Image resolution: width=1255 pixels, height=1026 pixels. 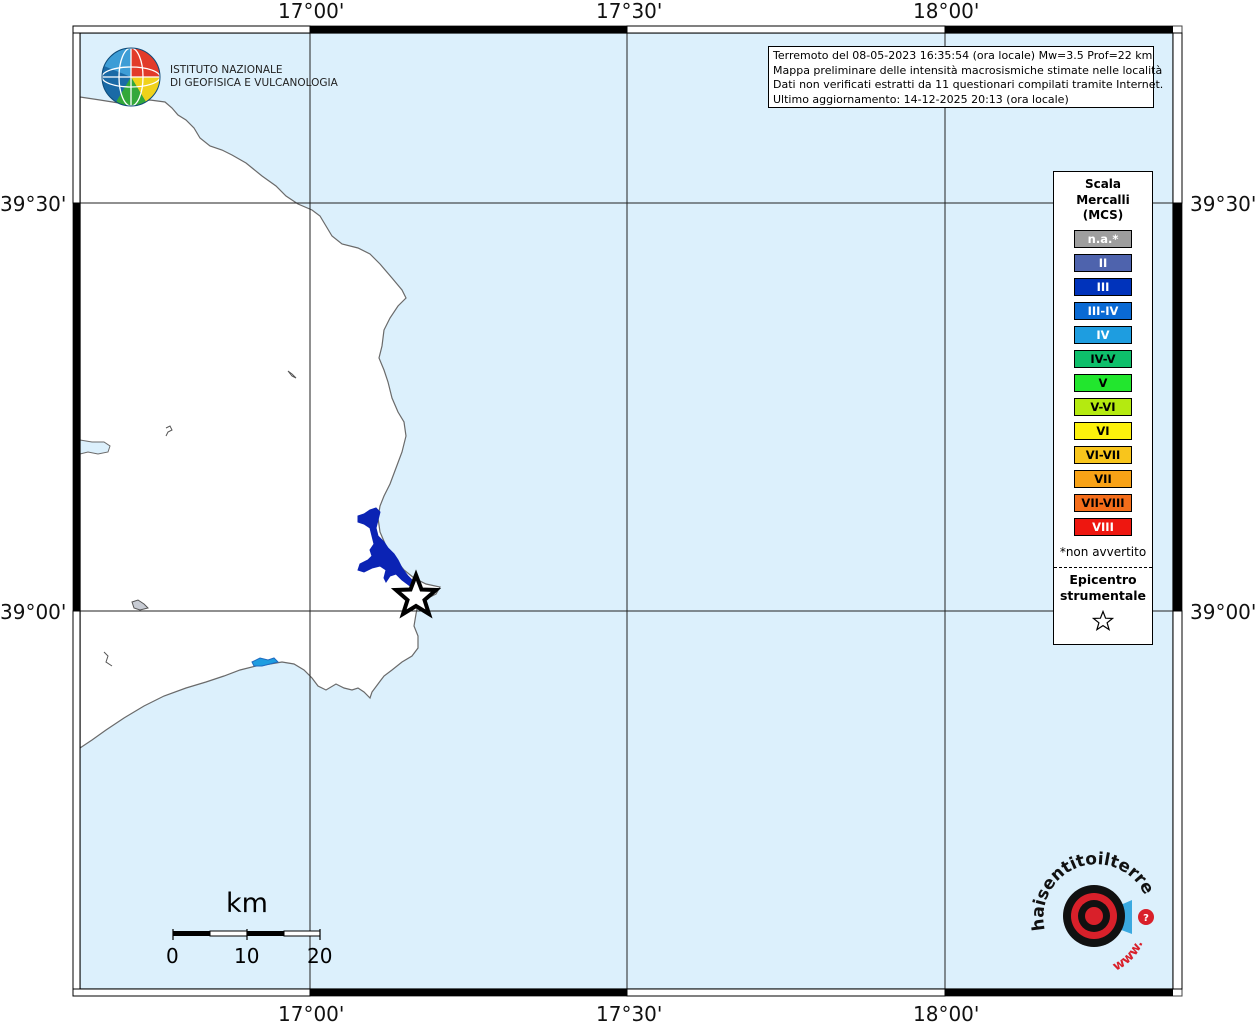 What do you see at coordinates (1103, 184) in the screenshot?
I see `legend-title-line: Scala` at bounding box center [1103, 184].